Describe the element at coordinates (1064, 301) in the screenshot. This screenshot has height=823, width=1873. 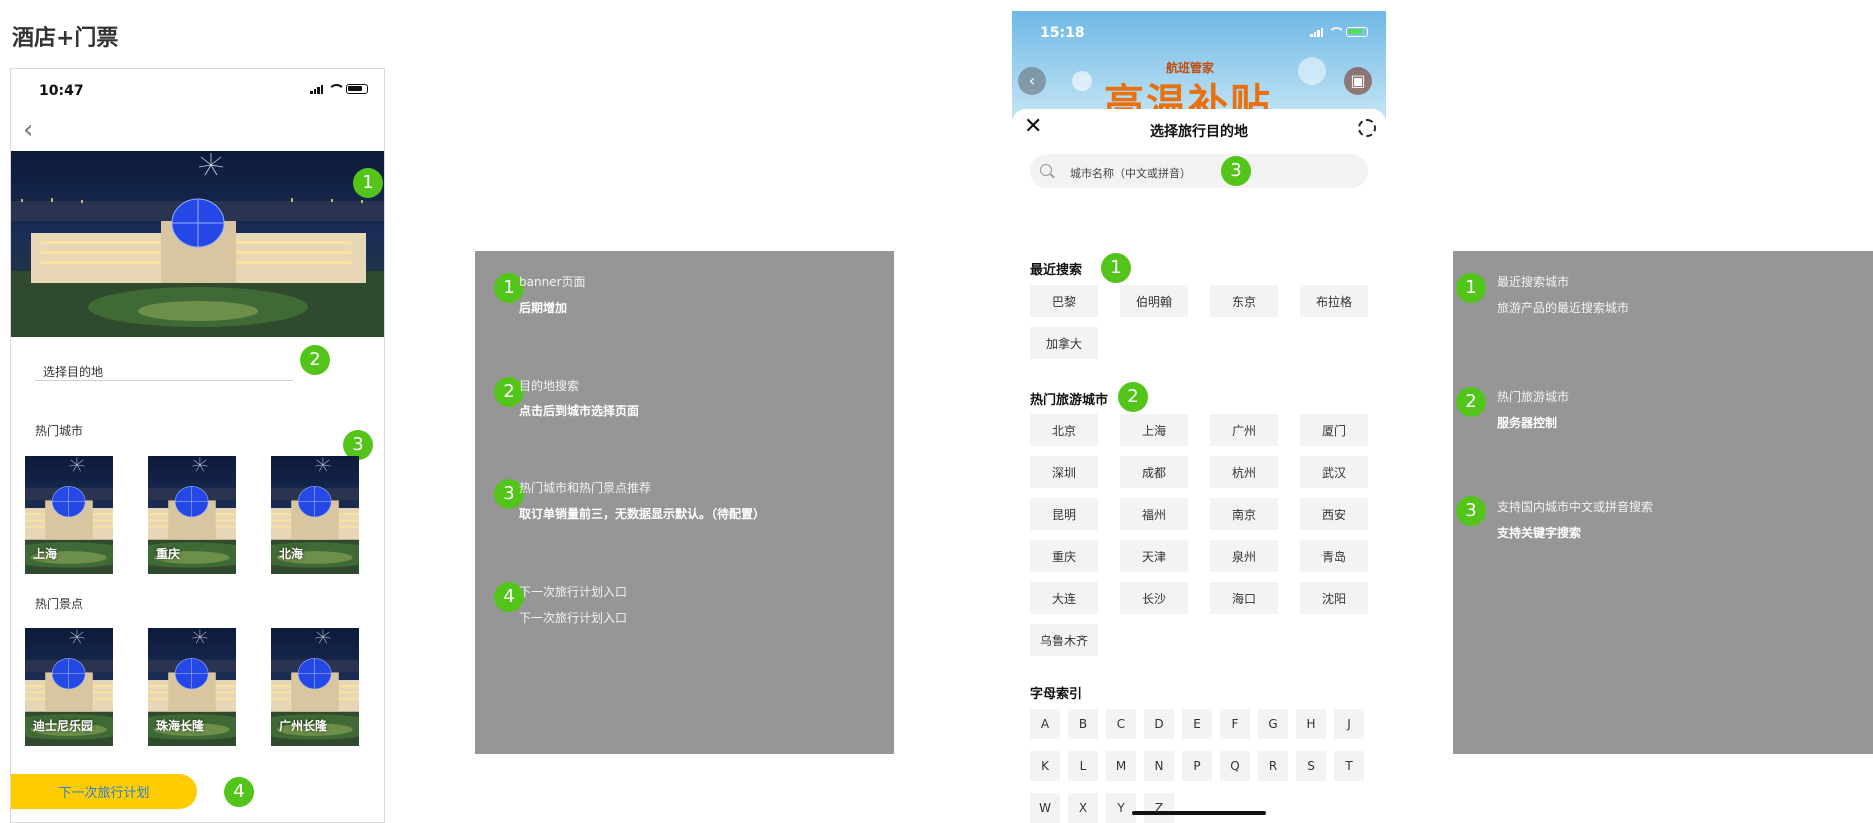
I see `city-chip: 巴黎` at that location.